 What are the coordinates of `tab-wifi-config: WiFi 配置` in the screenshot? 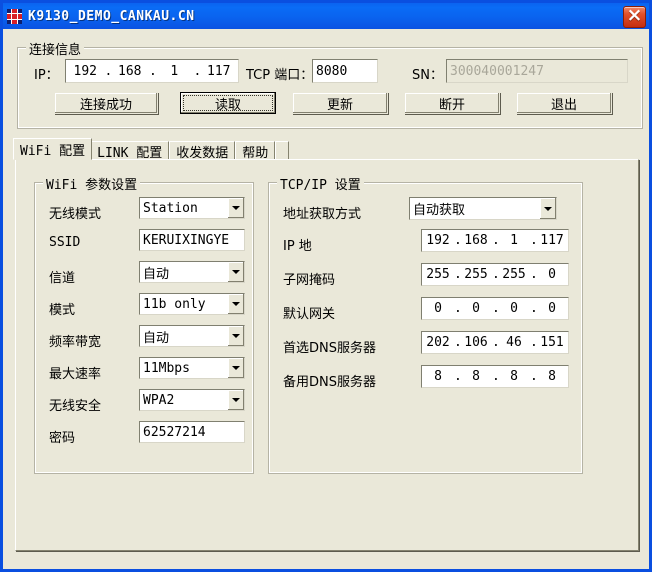 It's located at (53, 149).